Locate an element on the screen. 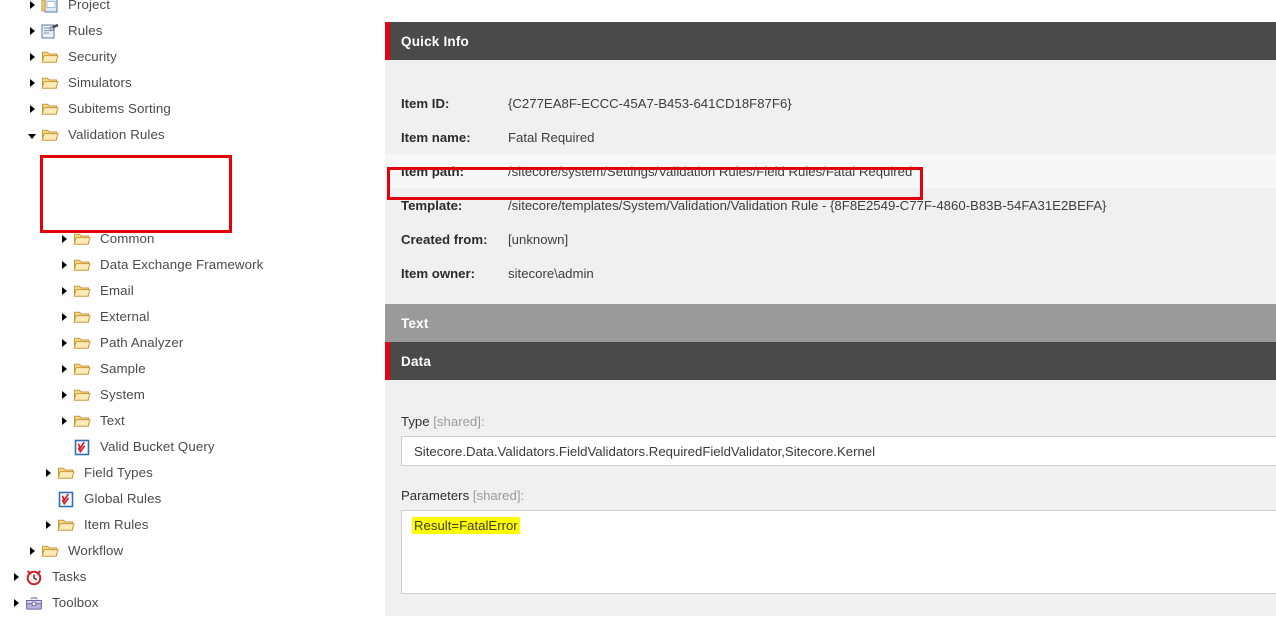  tree-item-label: Field Types is located at coordinates (118, 472).